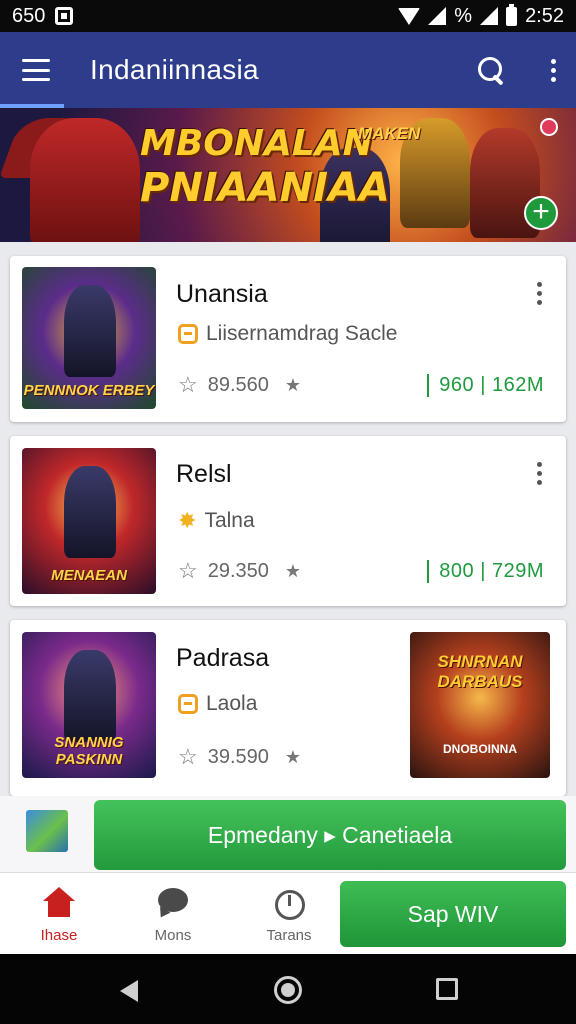 The width and height of the screenshot is (576, 1024). What do you see at coordinates (89, 390) in the screenshot?
I see `thumbnail-caption: PENNNOK ERBEY` at bounding box center [89, 390].